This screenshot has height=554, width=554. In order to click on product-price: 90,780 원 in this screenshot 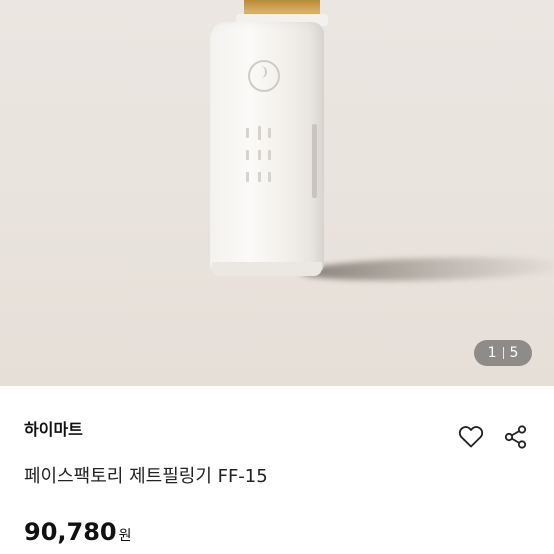, I will do `click(78, 532)`.